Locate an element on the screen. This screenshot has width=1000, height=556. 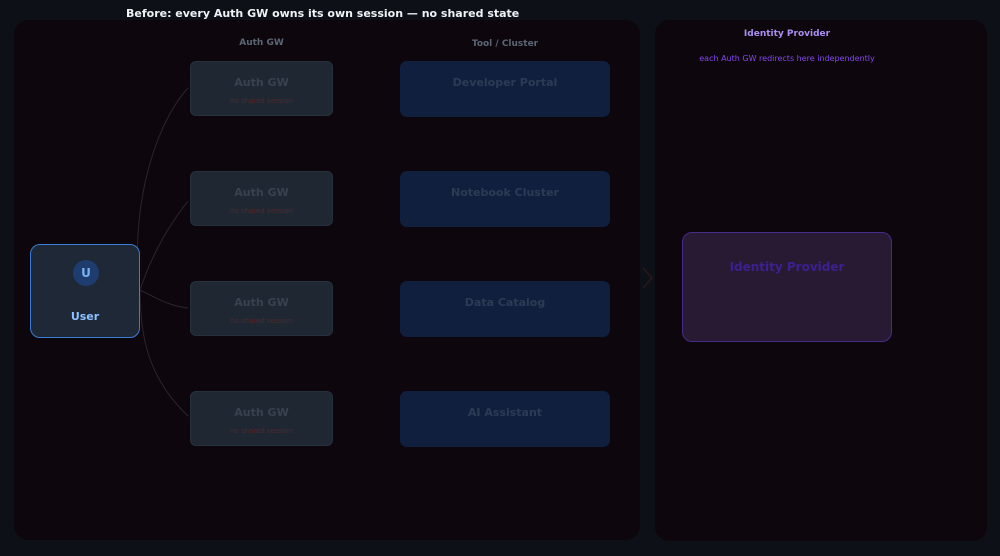
tool-node-notebook-cluster: Notebook Cluster is located at coordinates (505, 199).